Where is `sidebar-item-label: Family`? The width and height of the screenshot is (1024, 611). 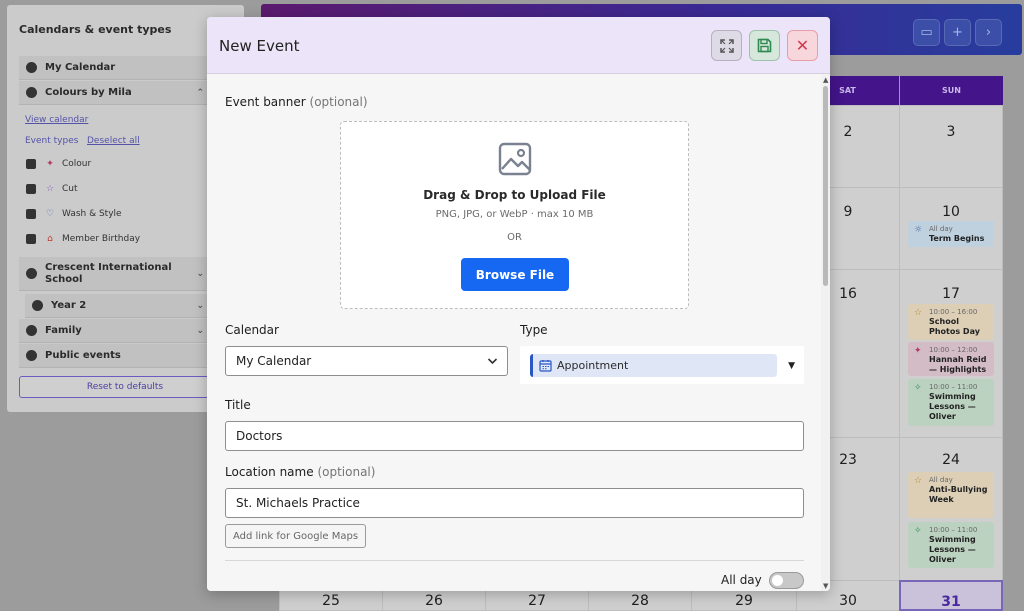
sidebar-item-label: Family is located at coordinates (63, 330).